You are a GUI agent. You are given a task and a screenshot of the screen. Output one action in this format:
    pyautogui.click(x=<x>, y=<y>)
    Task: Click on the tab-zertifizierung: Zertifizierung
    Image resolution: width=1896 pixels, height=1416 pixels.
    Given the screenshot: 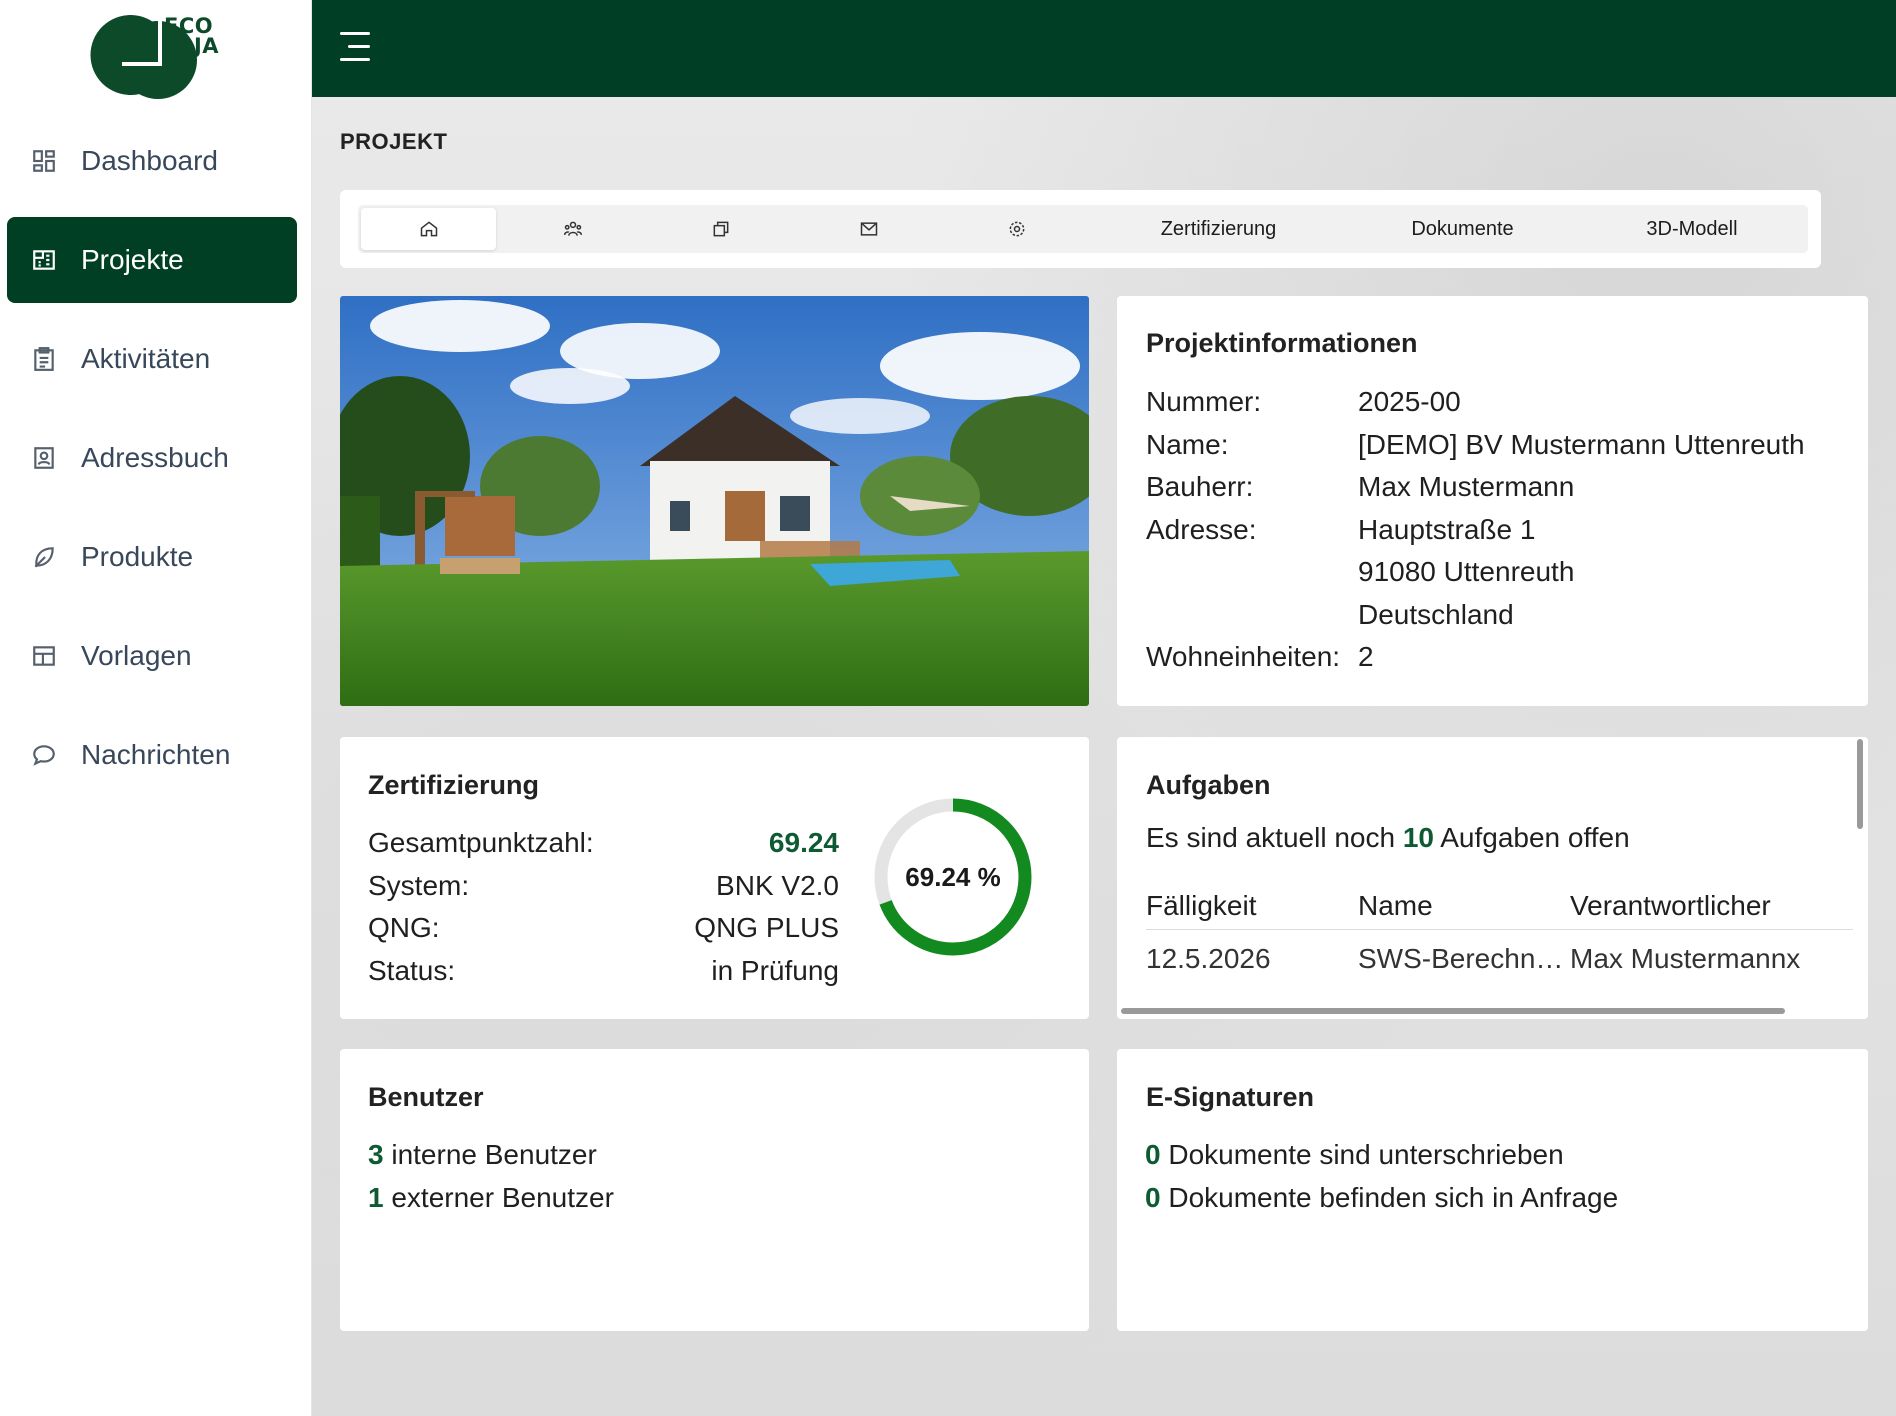 What is the action you would take?
    pyautogui.click(x=1218, y=229)
    